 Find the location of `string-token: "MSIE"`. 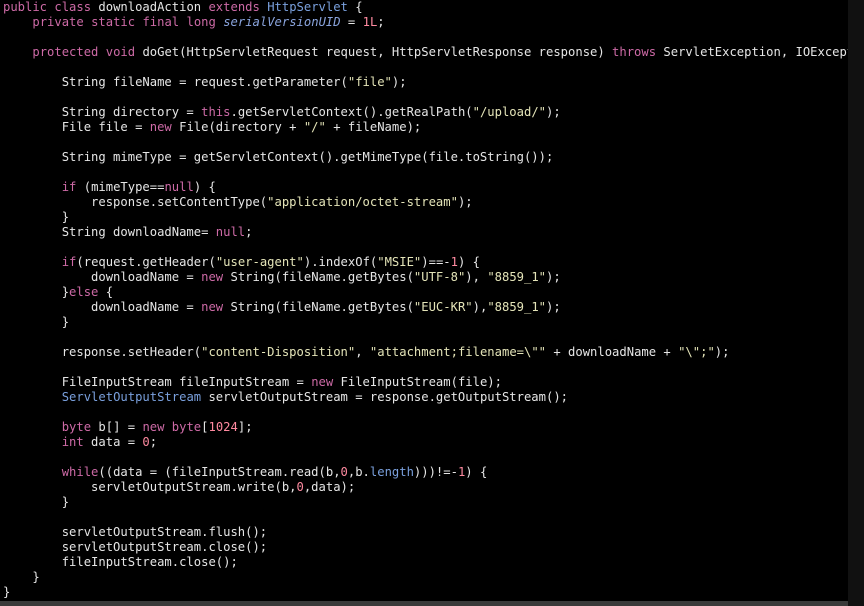

string-token: "MSIE" is located at coordinates (399, 262).